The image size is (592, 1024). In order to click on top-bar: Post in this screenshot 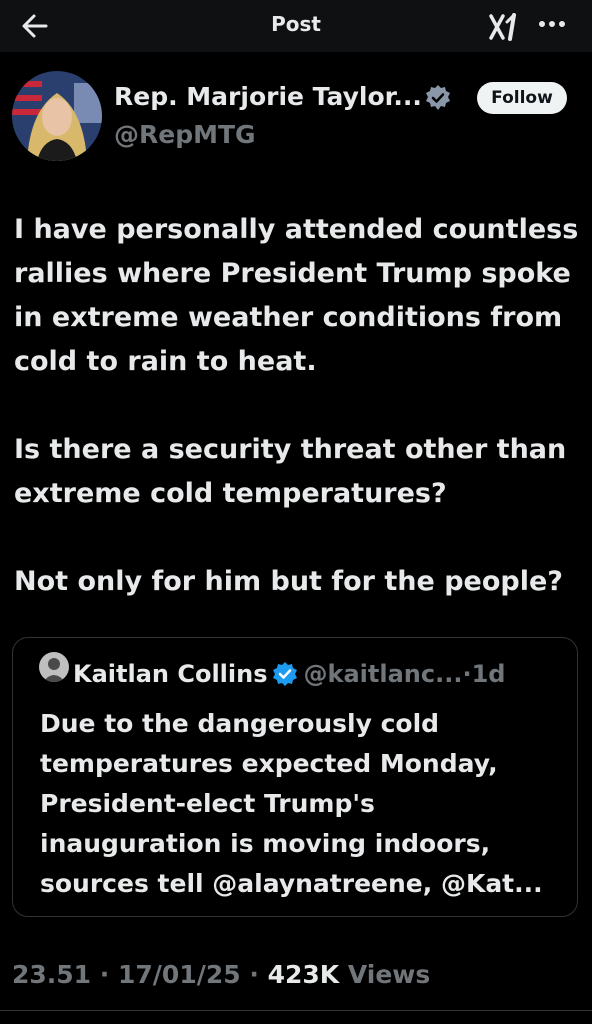, I will do `click(296, 26)`.